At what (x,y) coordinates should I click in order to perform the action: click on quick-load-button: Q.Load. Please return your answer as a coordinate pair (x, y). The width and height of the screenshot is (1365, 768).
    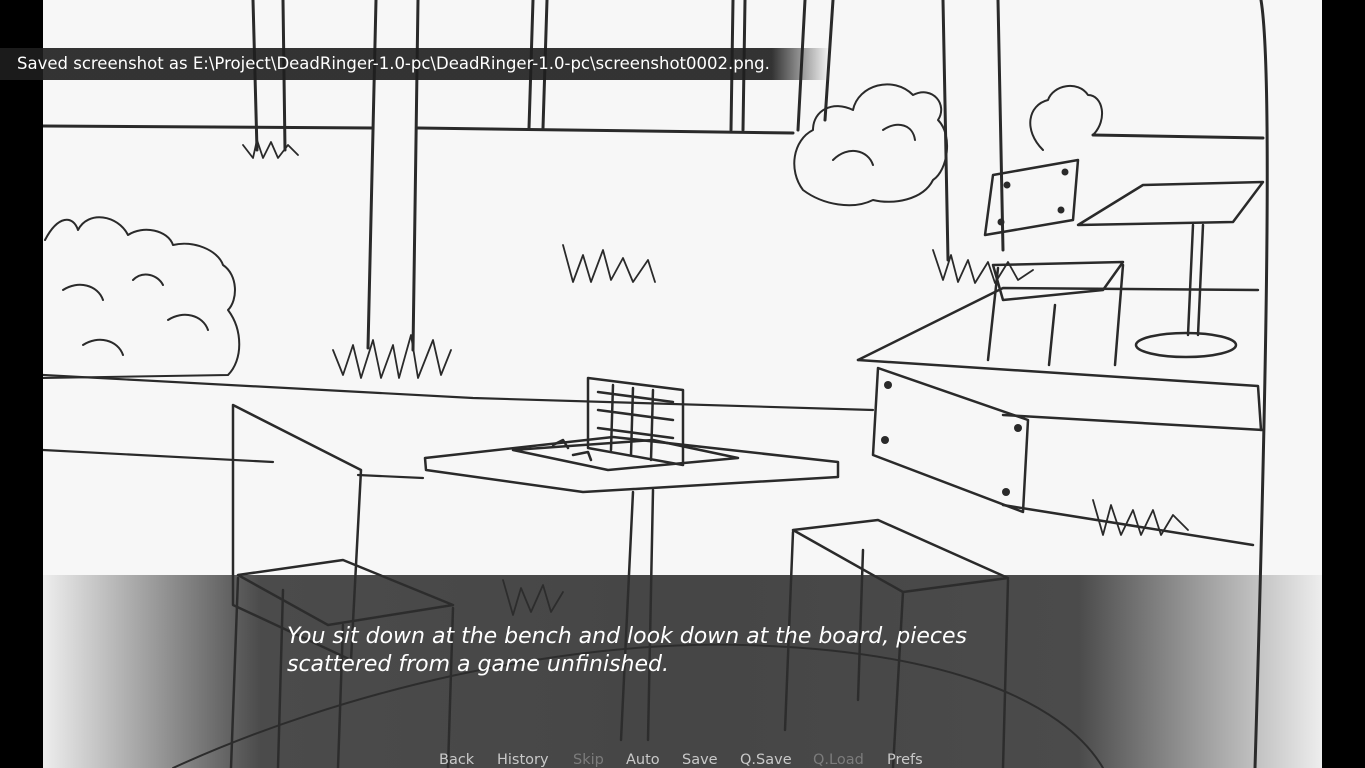
    Looking at the image, I should click on (838, 760).